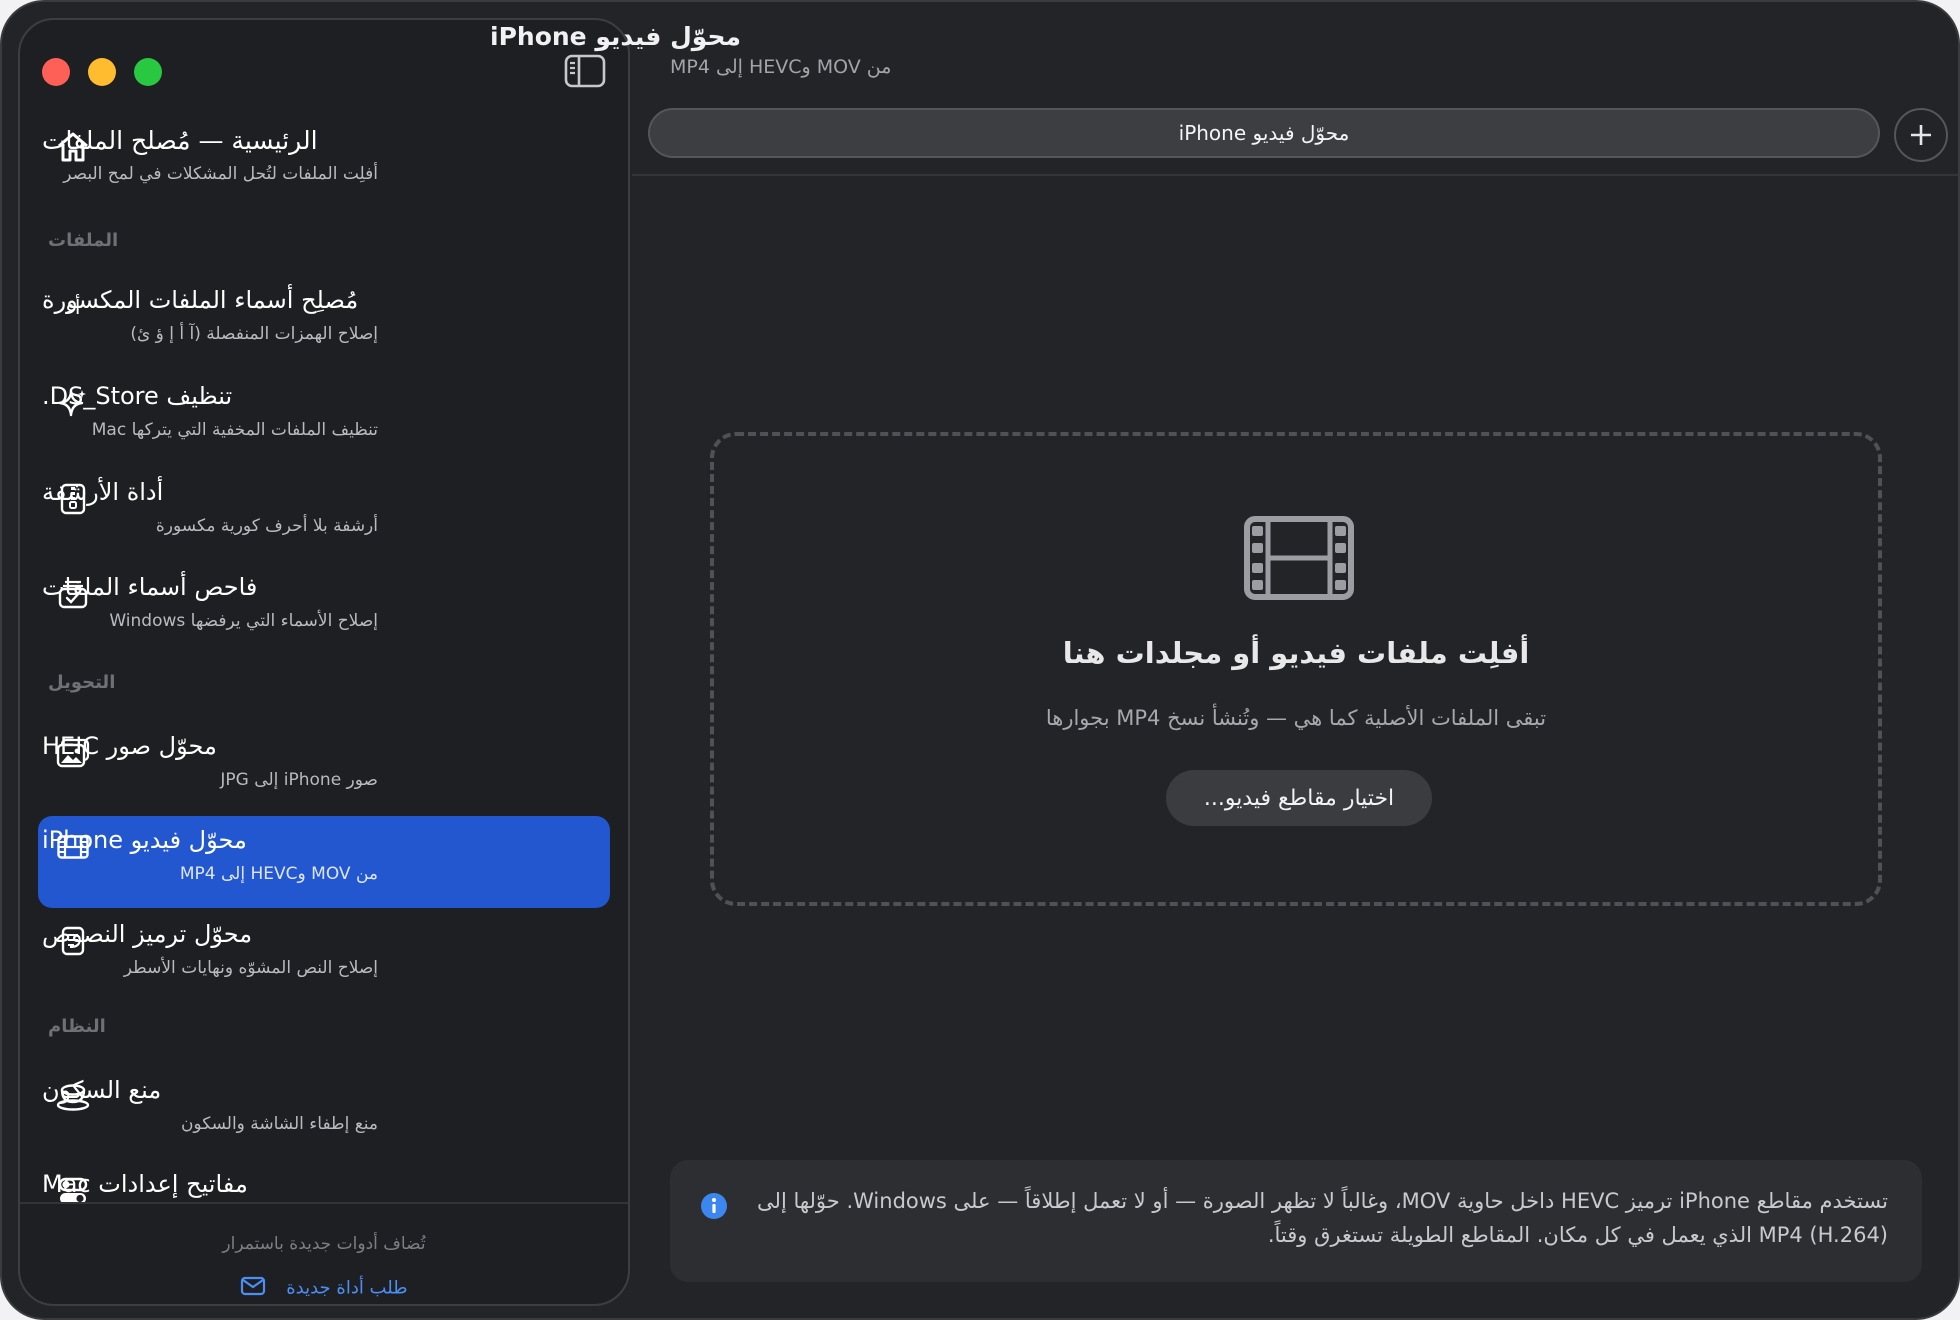  Describe the element at coordinates (137, 396) in the screenshot. I see `sidebar-item-title: تنظيف DS_Store.` at that location.